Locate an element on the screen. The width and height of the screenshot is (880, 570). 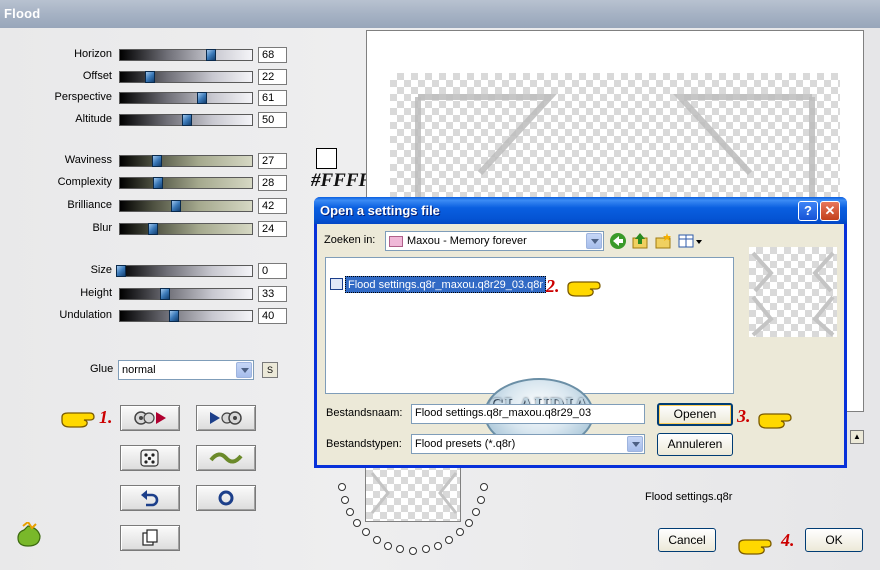
reset-button is located at coordinates (226, 498).